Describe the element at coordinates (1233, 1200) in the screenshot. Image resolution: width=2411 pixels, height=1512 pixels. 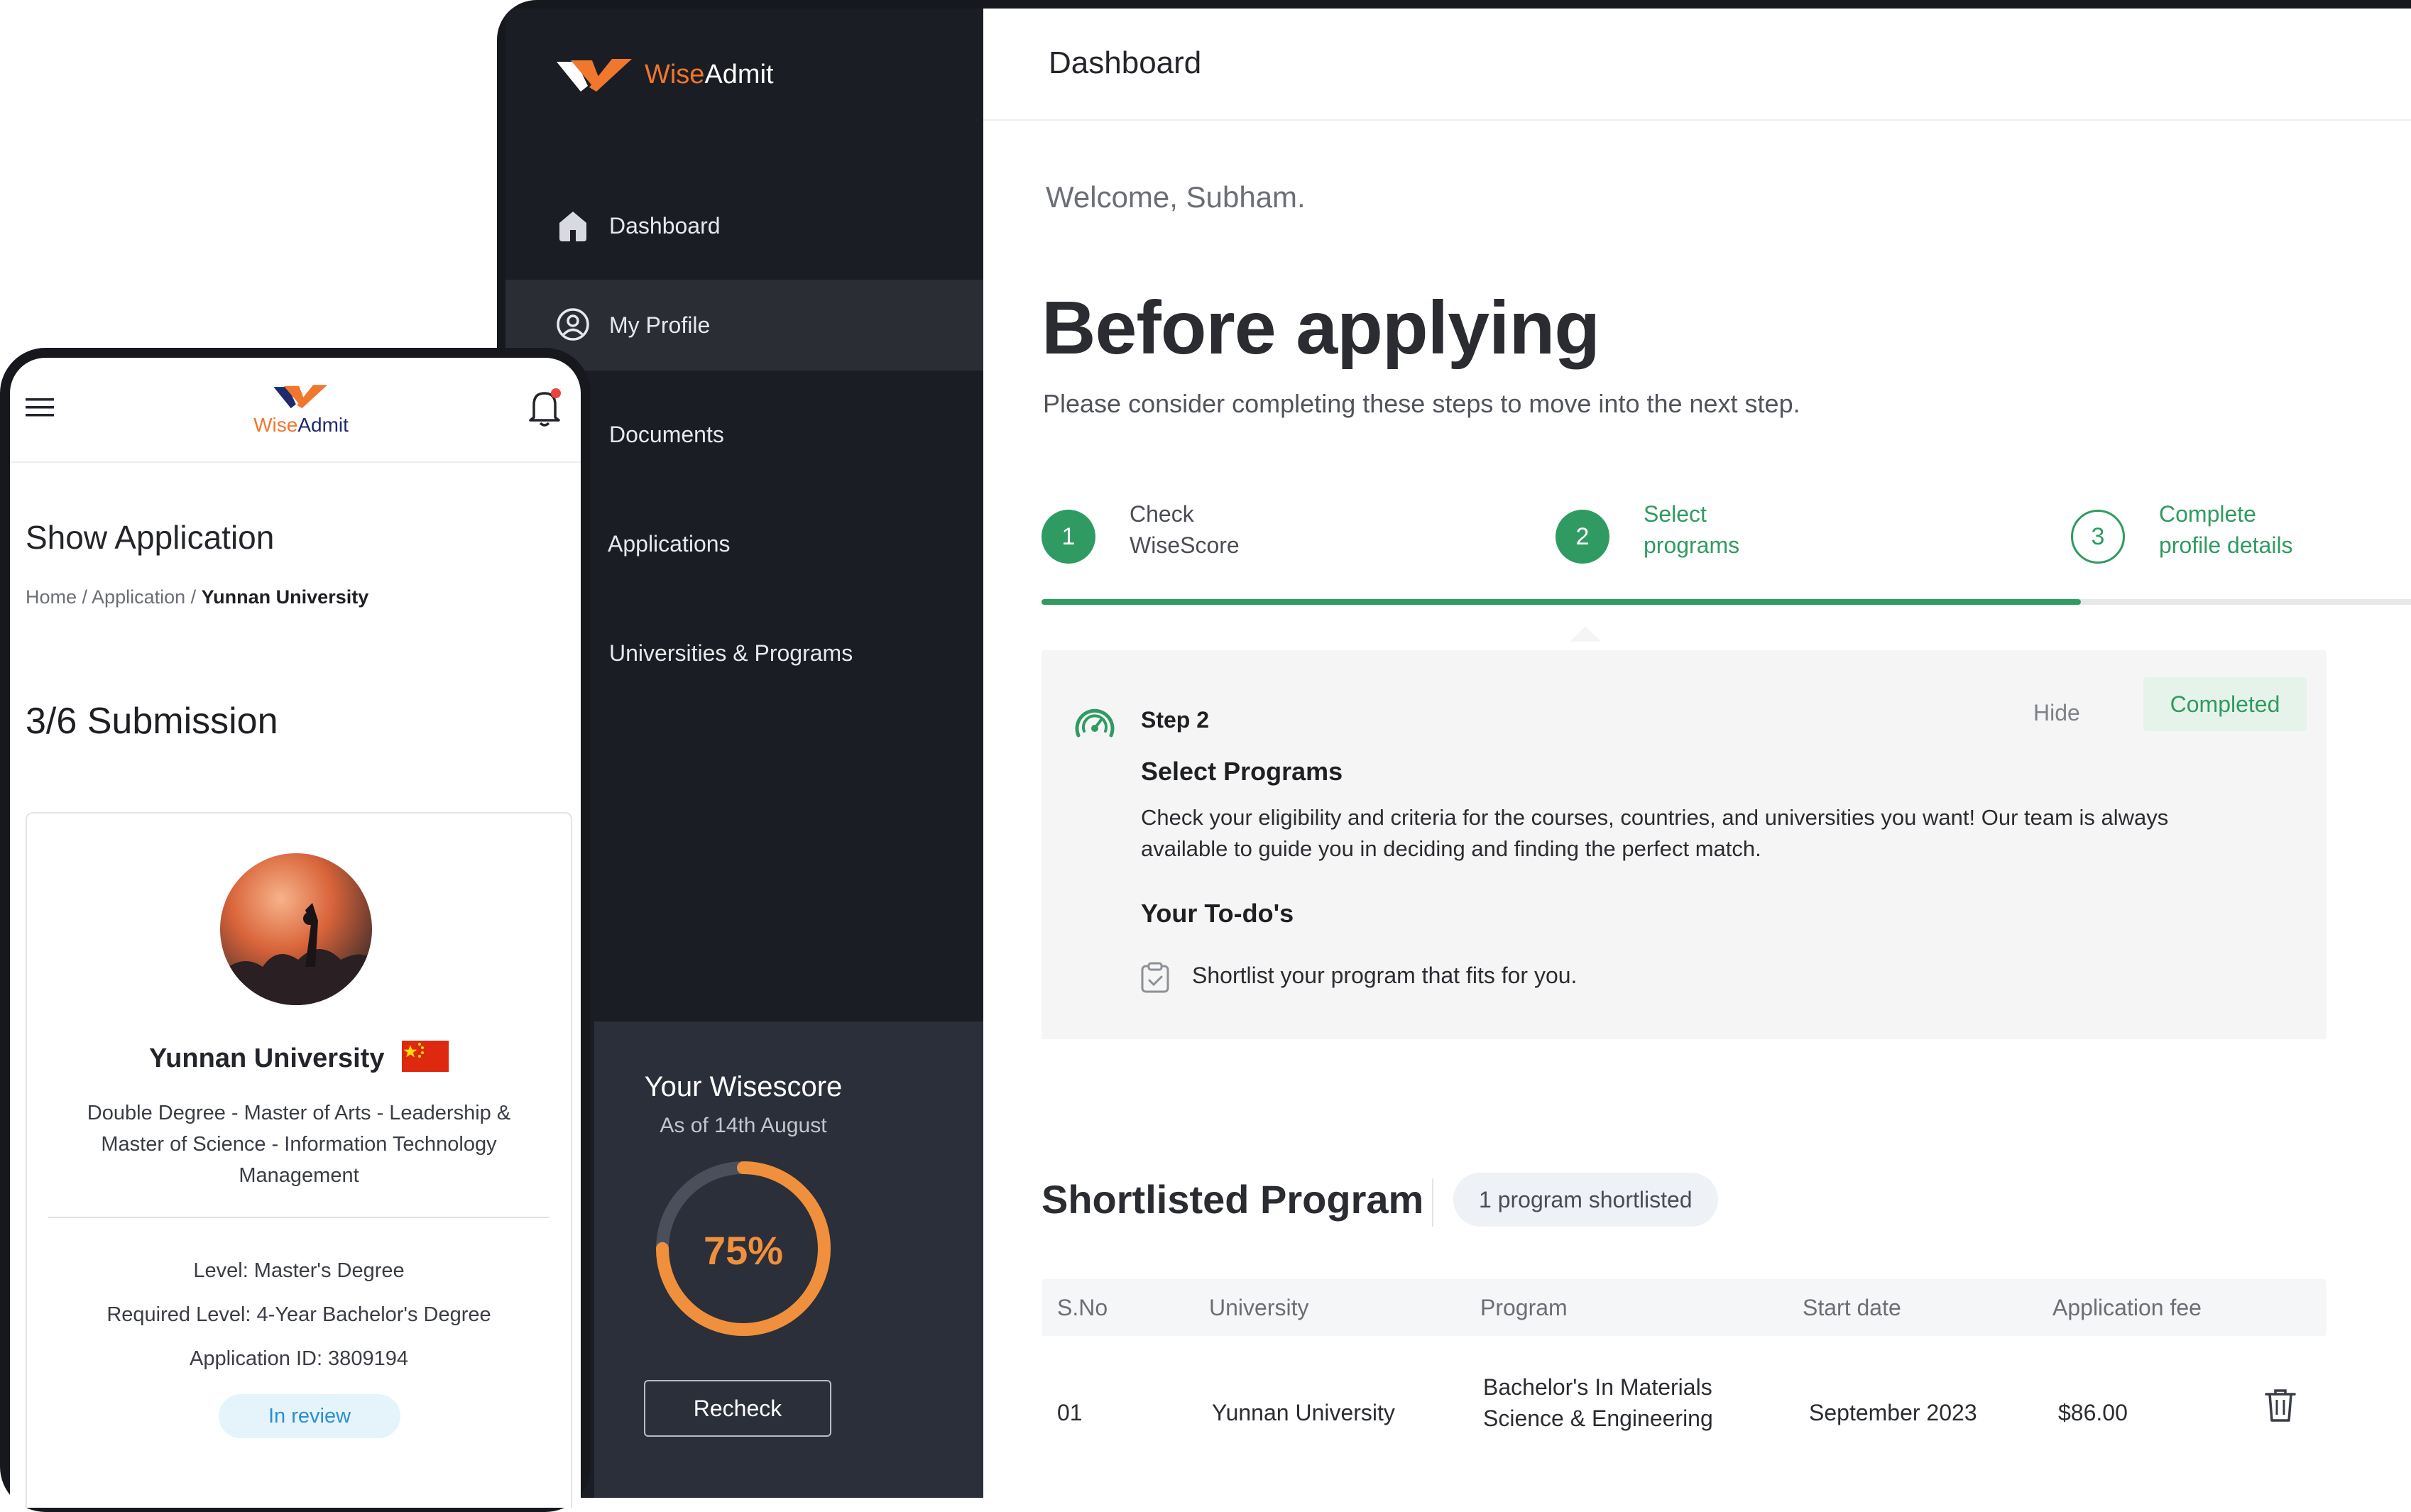
I see `shortlist-title: Shortlisted Program` at that location.